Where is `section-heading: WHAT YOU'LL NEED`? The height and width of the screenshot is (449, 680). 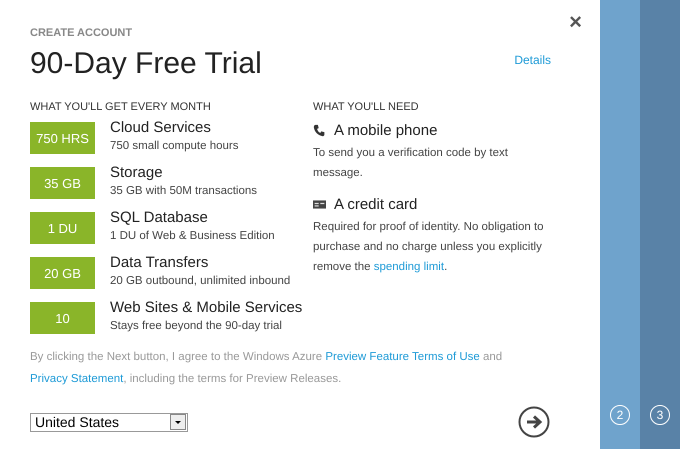 section-heading: WHAT YOU'LL NEED is located at coordinates (366, 107).